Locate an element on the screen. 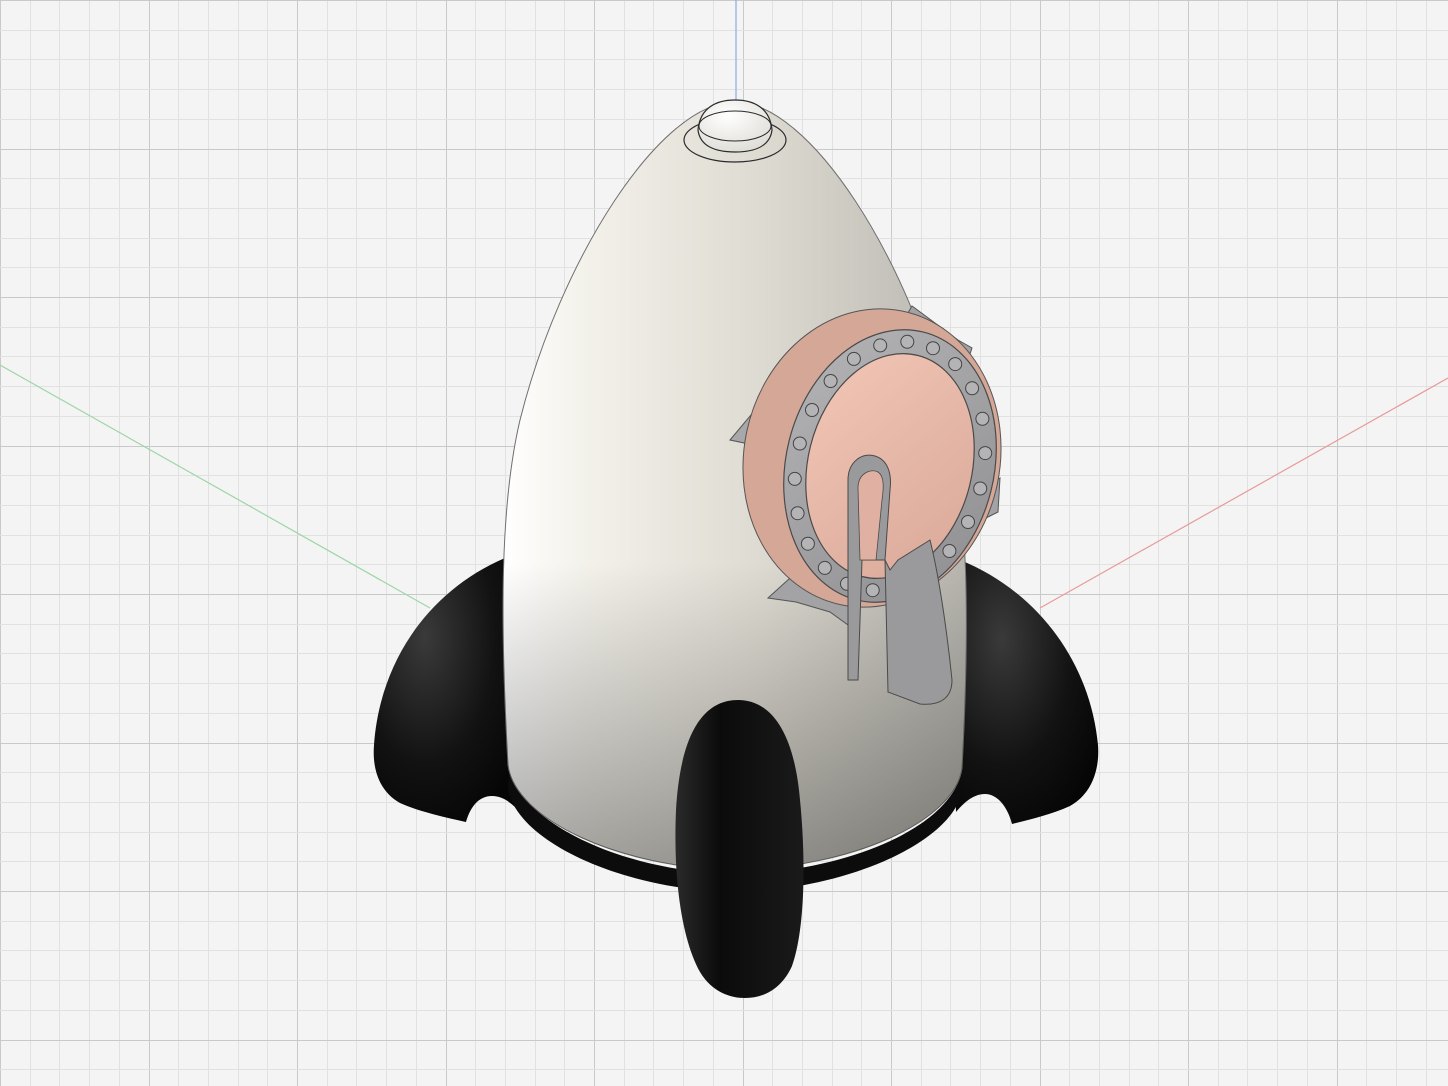 The image size is (1448, 1086). left-fin is located at coordinates (446, 690).